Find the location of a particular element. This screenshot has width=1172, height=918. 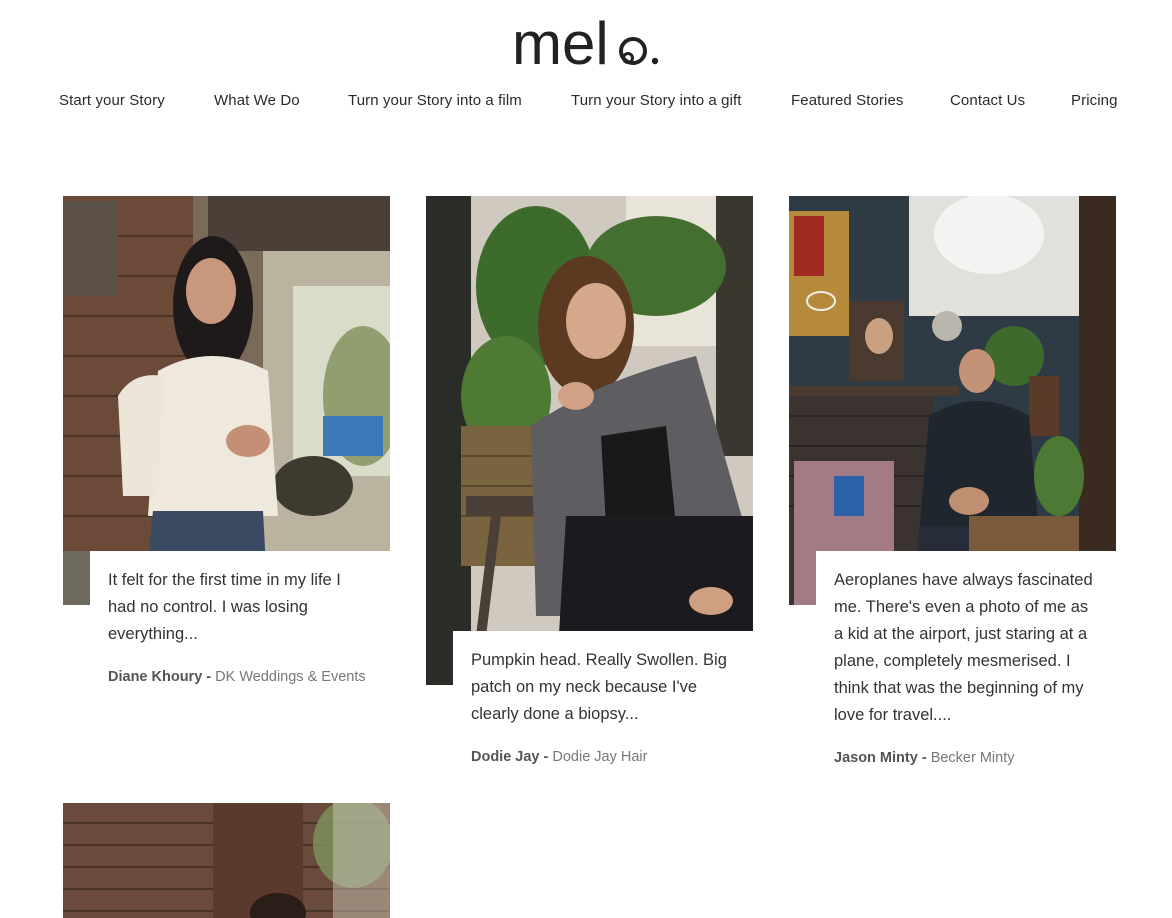

story-author: Diane Khoury - DK Weddings & Events is located at coordinates (240, 677).